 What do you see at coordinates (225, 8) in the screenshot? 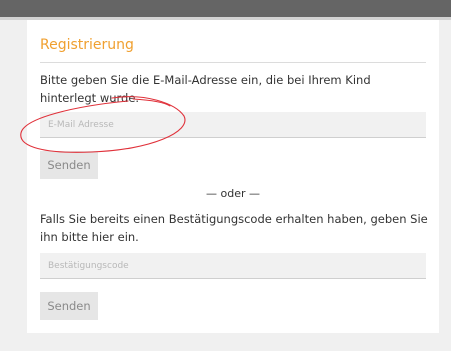
I see `top-bar` at bounding box center [225, 8].